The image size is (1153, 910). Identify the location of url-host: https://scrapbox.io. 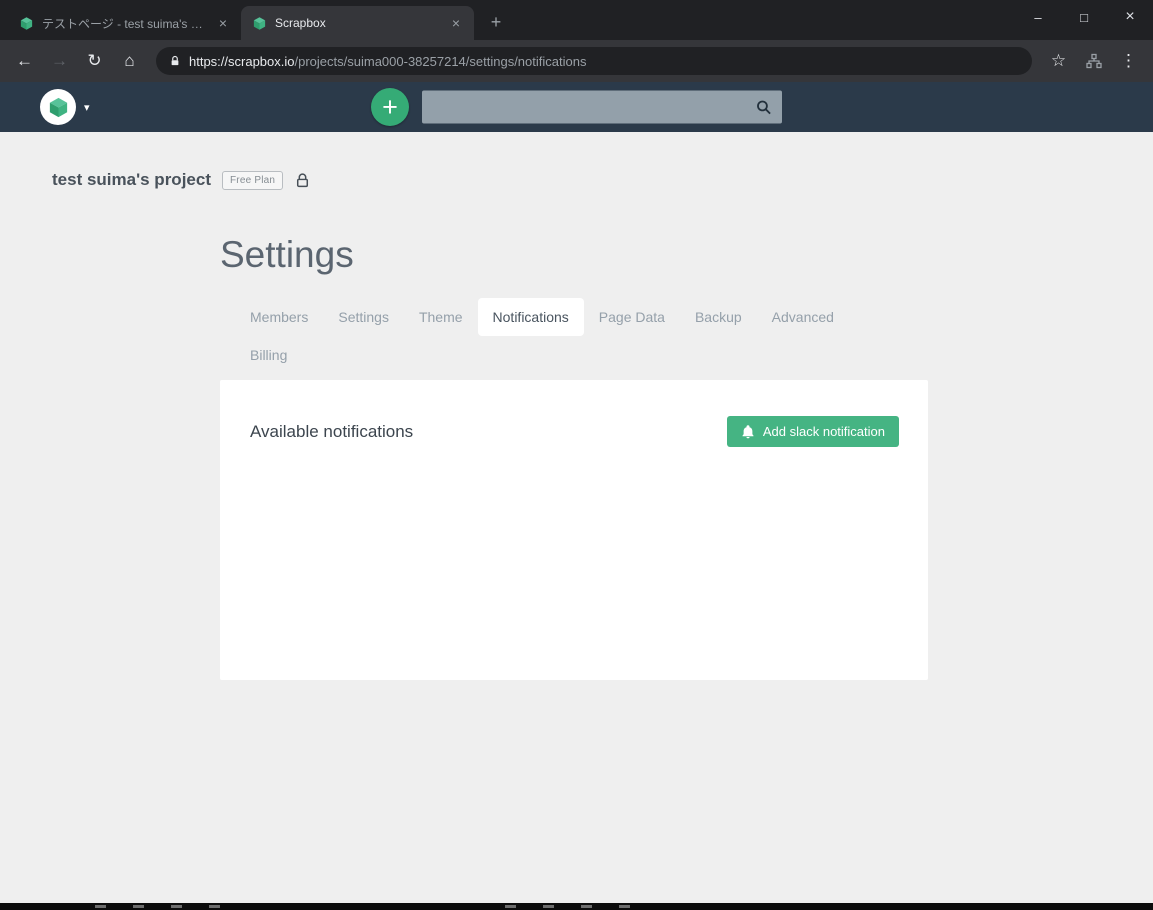
(242, 61).